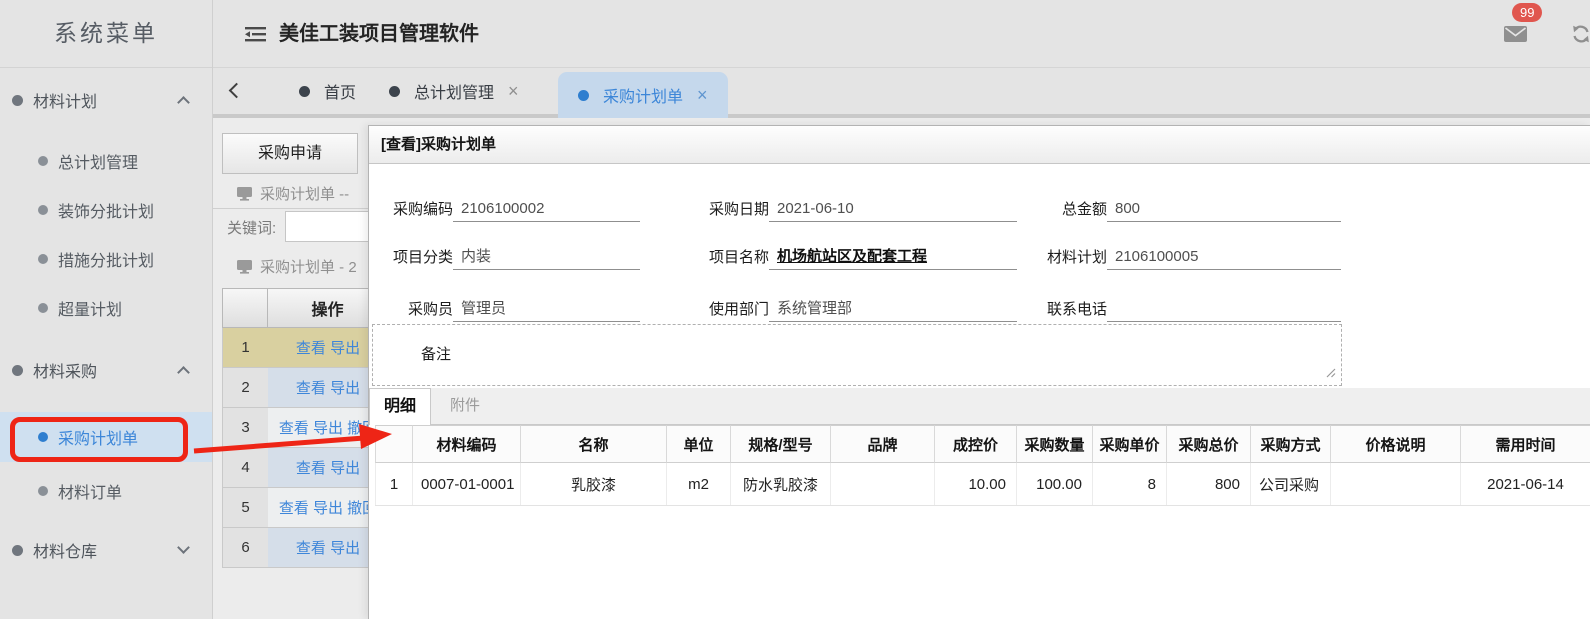  What do you see at coordinates (90, 310) in the screenshot?
I see `sidebar-item-label: 超量计划` at bounding box center [90, 310].